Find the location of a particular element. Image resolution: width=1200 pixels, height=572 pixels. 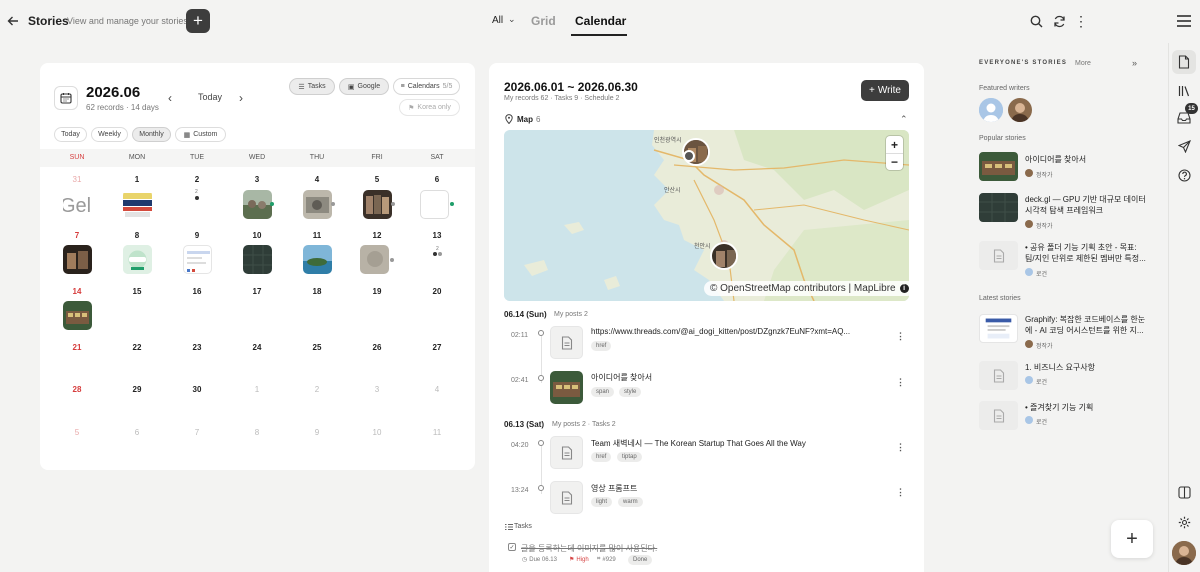

tab-grid: Grid is located at coordinates (543, 21).